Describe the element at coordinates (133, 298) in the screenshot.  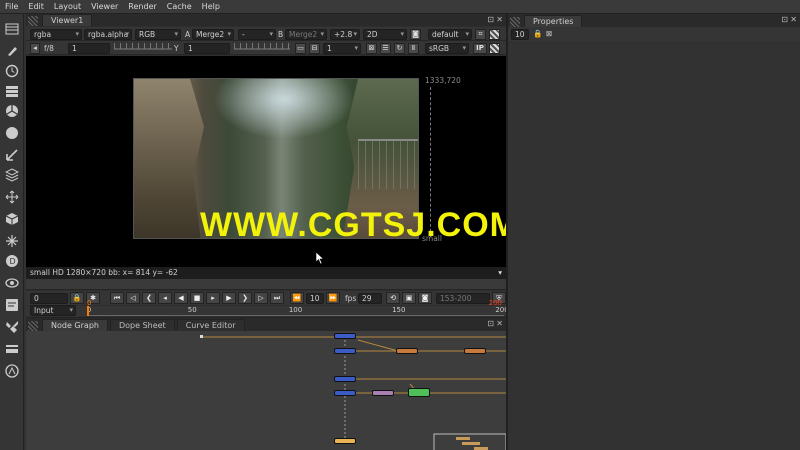
I see `prev-keyframe-icon: ◁` at that location.